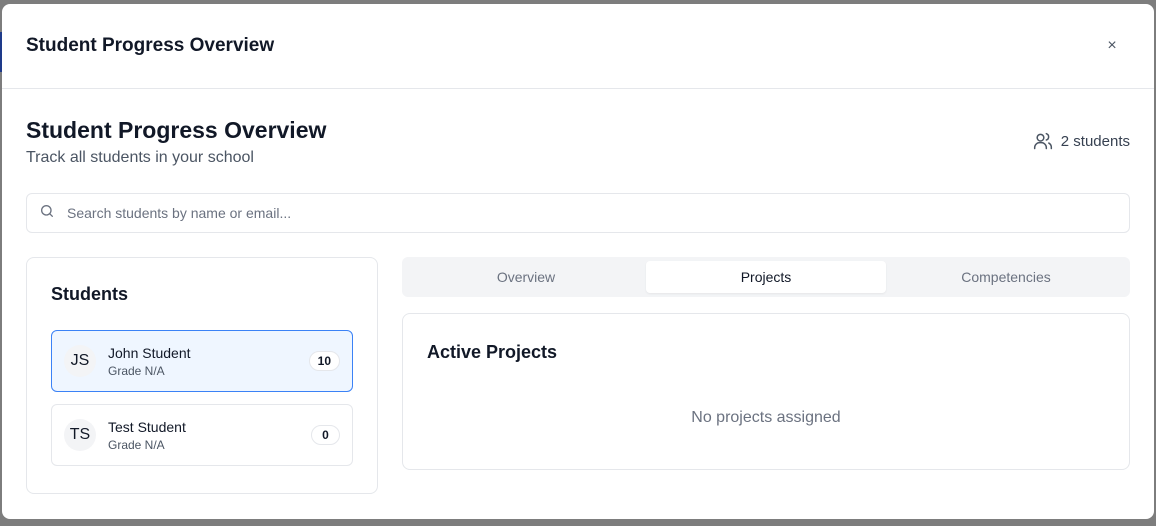  Describe the element at coordinates (526, 277) in the screenshot. I see `tab-overview: Overview` at that location.